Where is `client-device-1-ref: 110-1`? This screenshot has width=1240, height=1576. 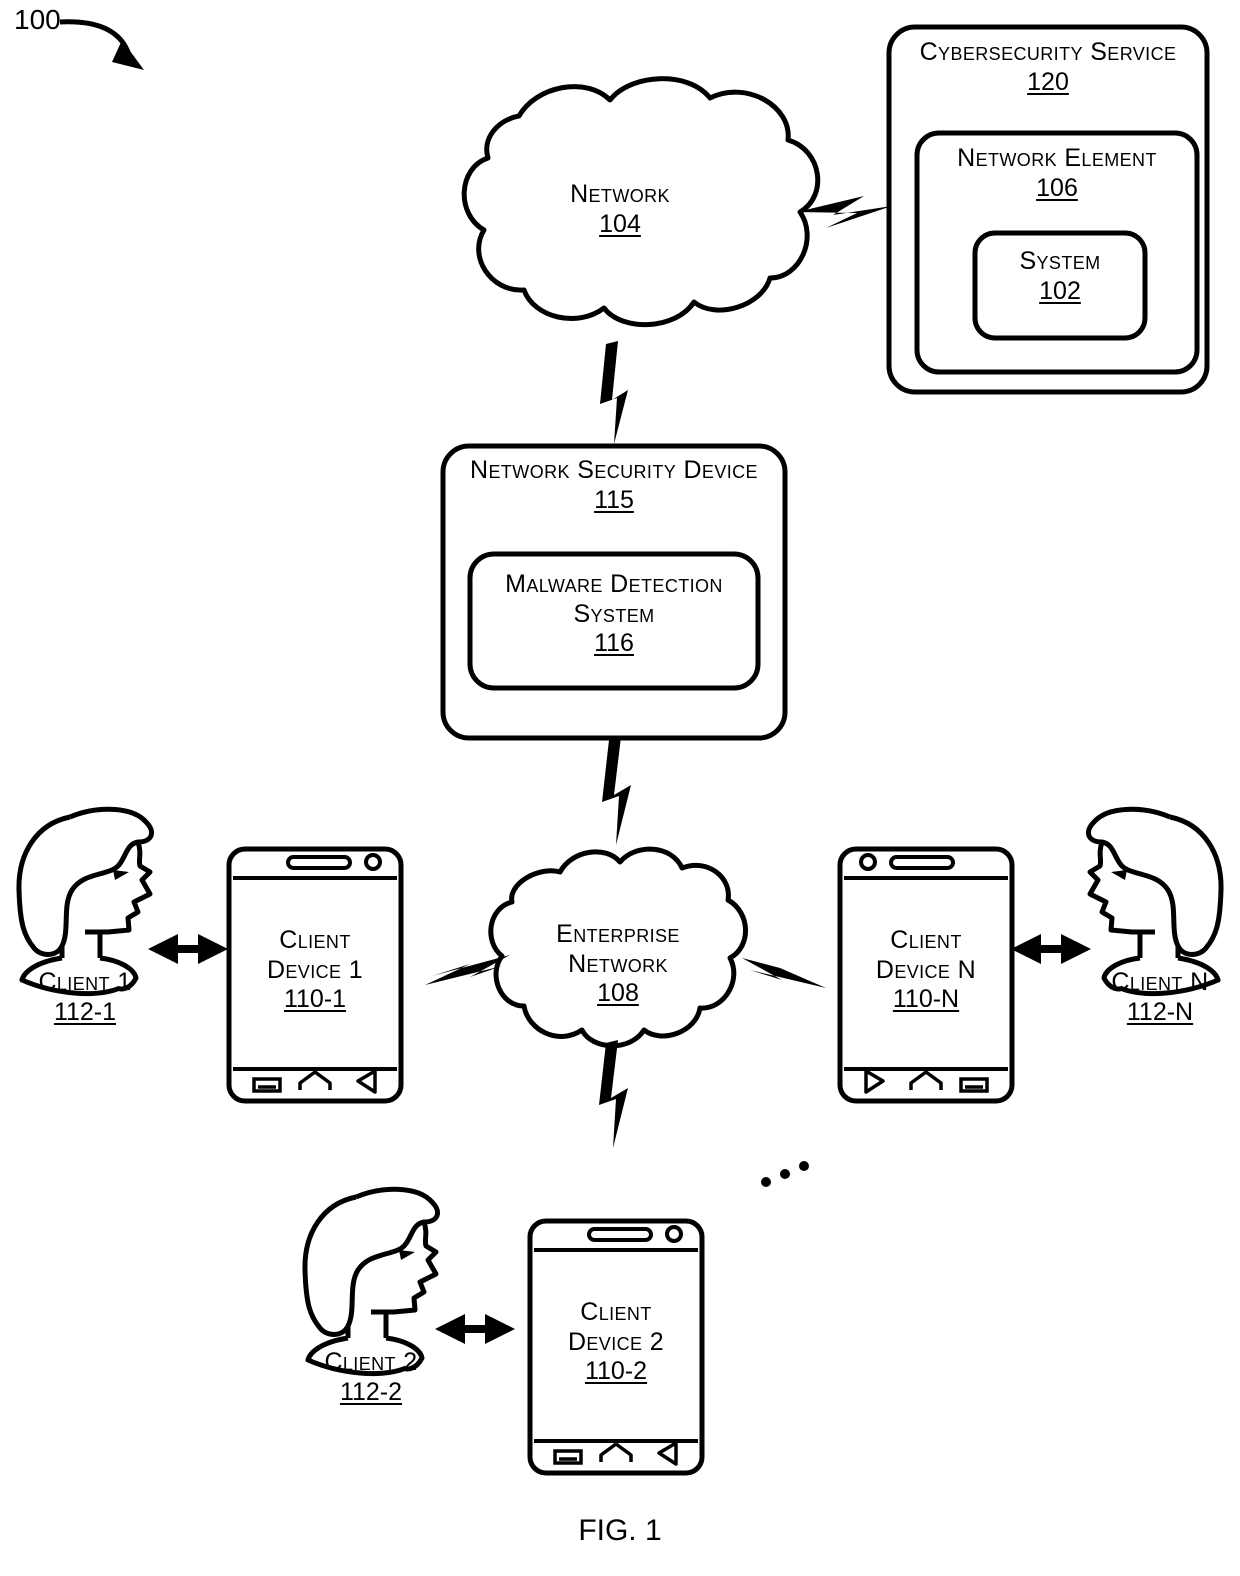 client-device-1-ref: 110-1 is located at coordinates (315, 999).